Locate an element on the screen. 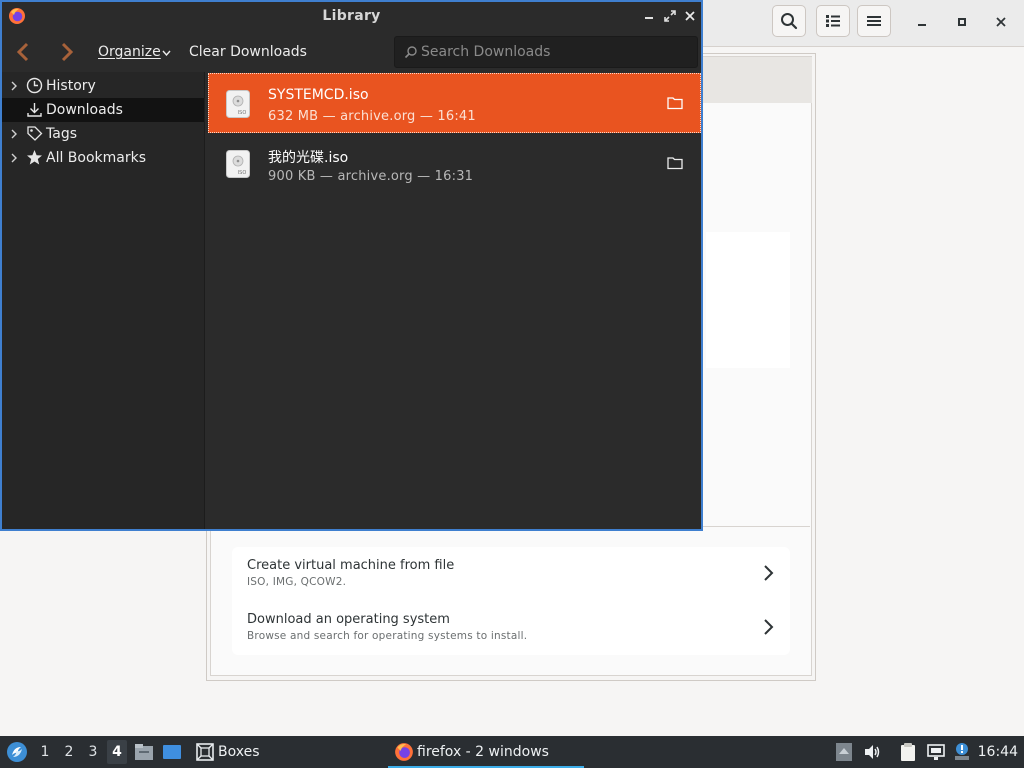 Image resolution: width=1024 pixels, height=768 pixels. firefox-logo-icon is located at coordinates (404, 752).